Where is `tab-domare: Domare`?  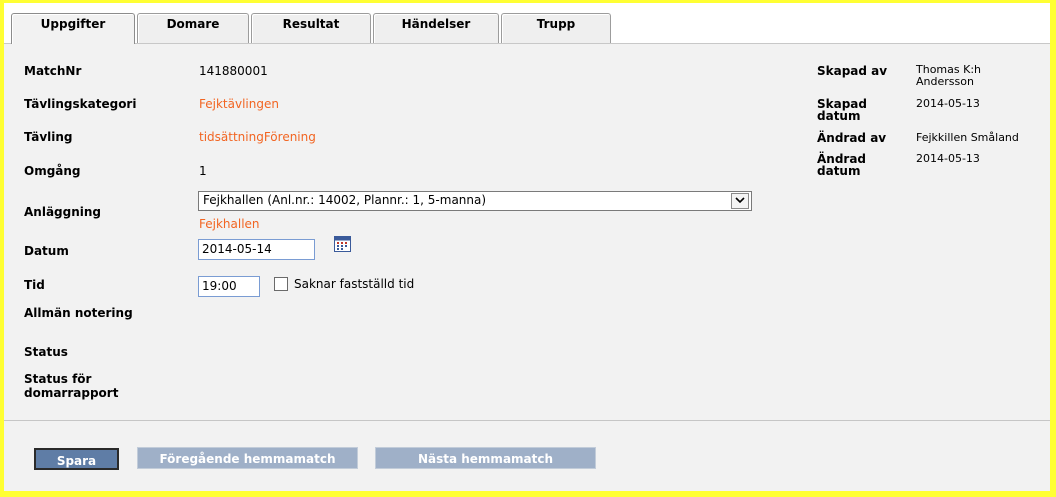 tab-domare: Domare is located at coordinates (193, 28).